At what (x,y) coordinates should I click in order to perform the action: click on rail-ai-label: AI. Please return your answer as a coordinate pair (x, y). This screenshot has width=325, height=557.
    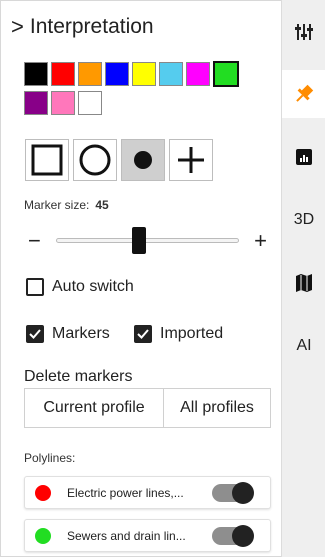
    Looking at the image, I should click on (304, 345).